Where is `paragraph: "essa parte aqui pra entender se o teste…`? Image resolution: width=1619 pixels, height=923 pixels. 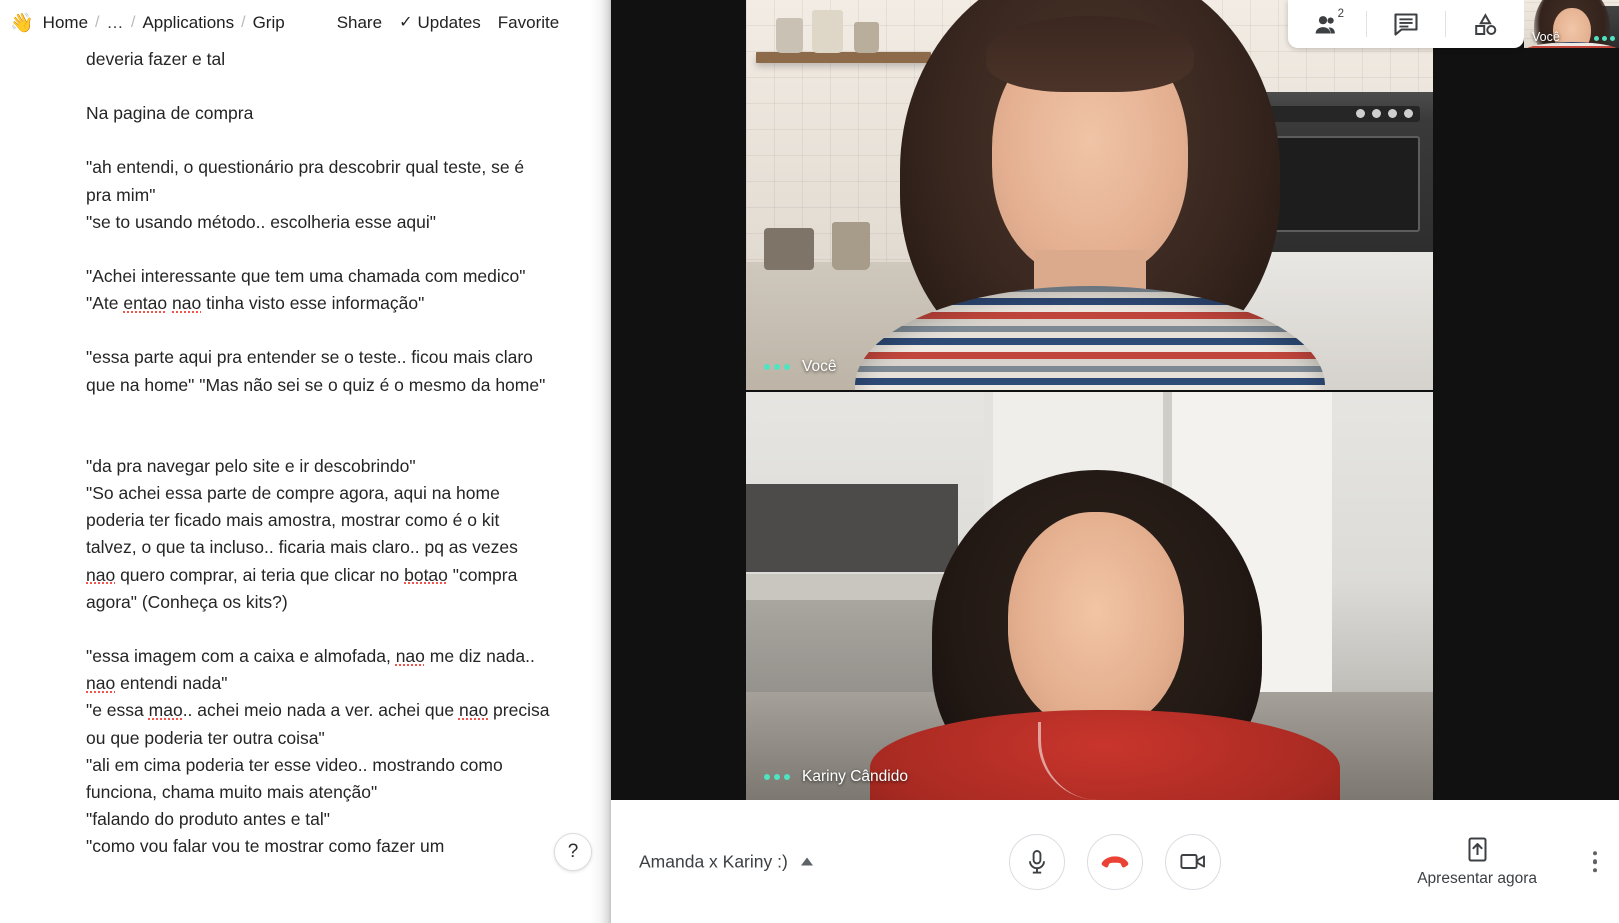 paragraph: "essa parte aqui pra entender se o teste… is located at coordinates (318, 371).